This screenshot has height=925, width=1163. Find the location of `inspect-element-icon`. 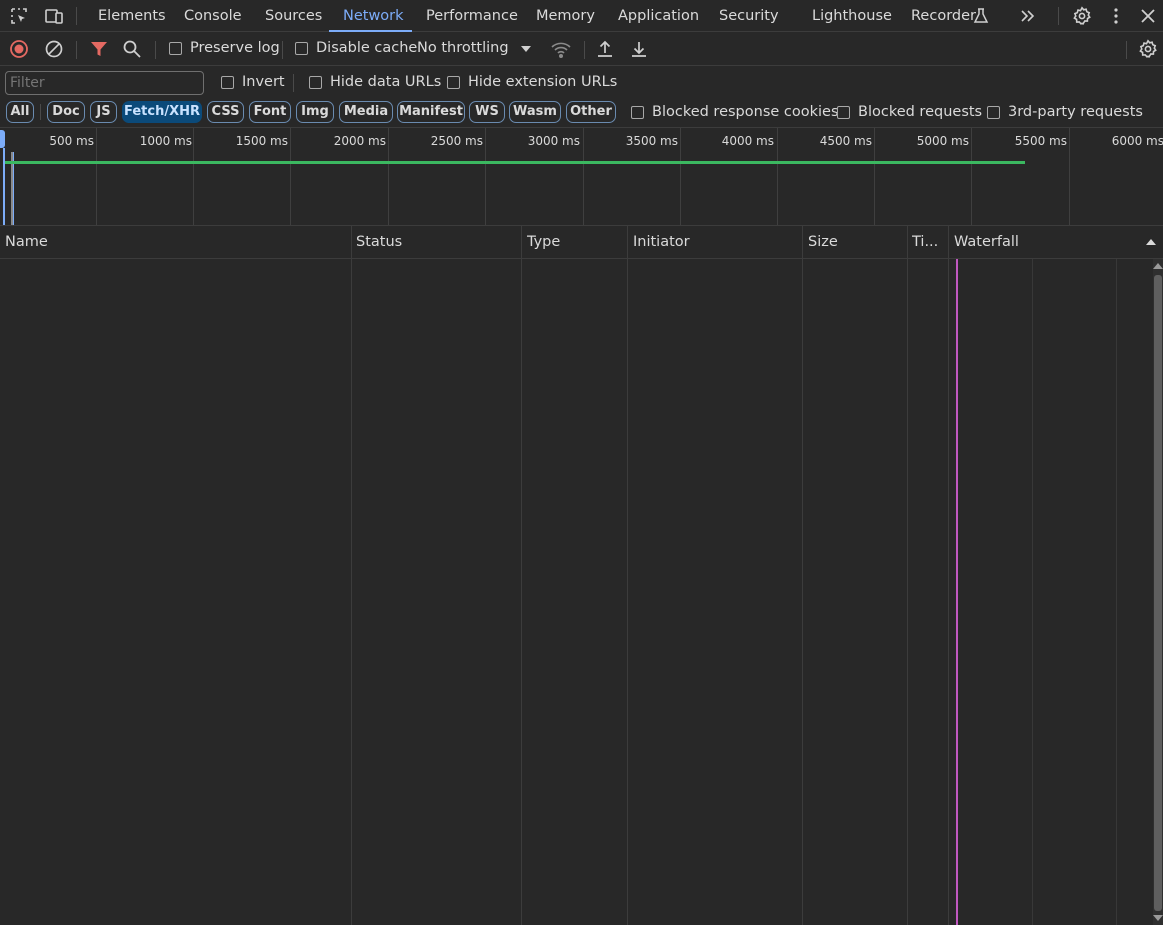

inspect-element-icon is located at coordinates (19, 16).